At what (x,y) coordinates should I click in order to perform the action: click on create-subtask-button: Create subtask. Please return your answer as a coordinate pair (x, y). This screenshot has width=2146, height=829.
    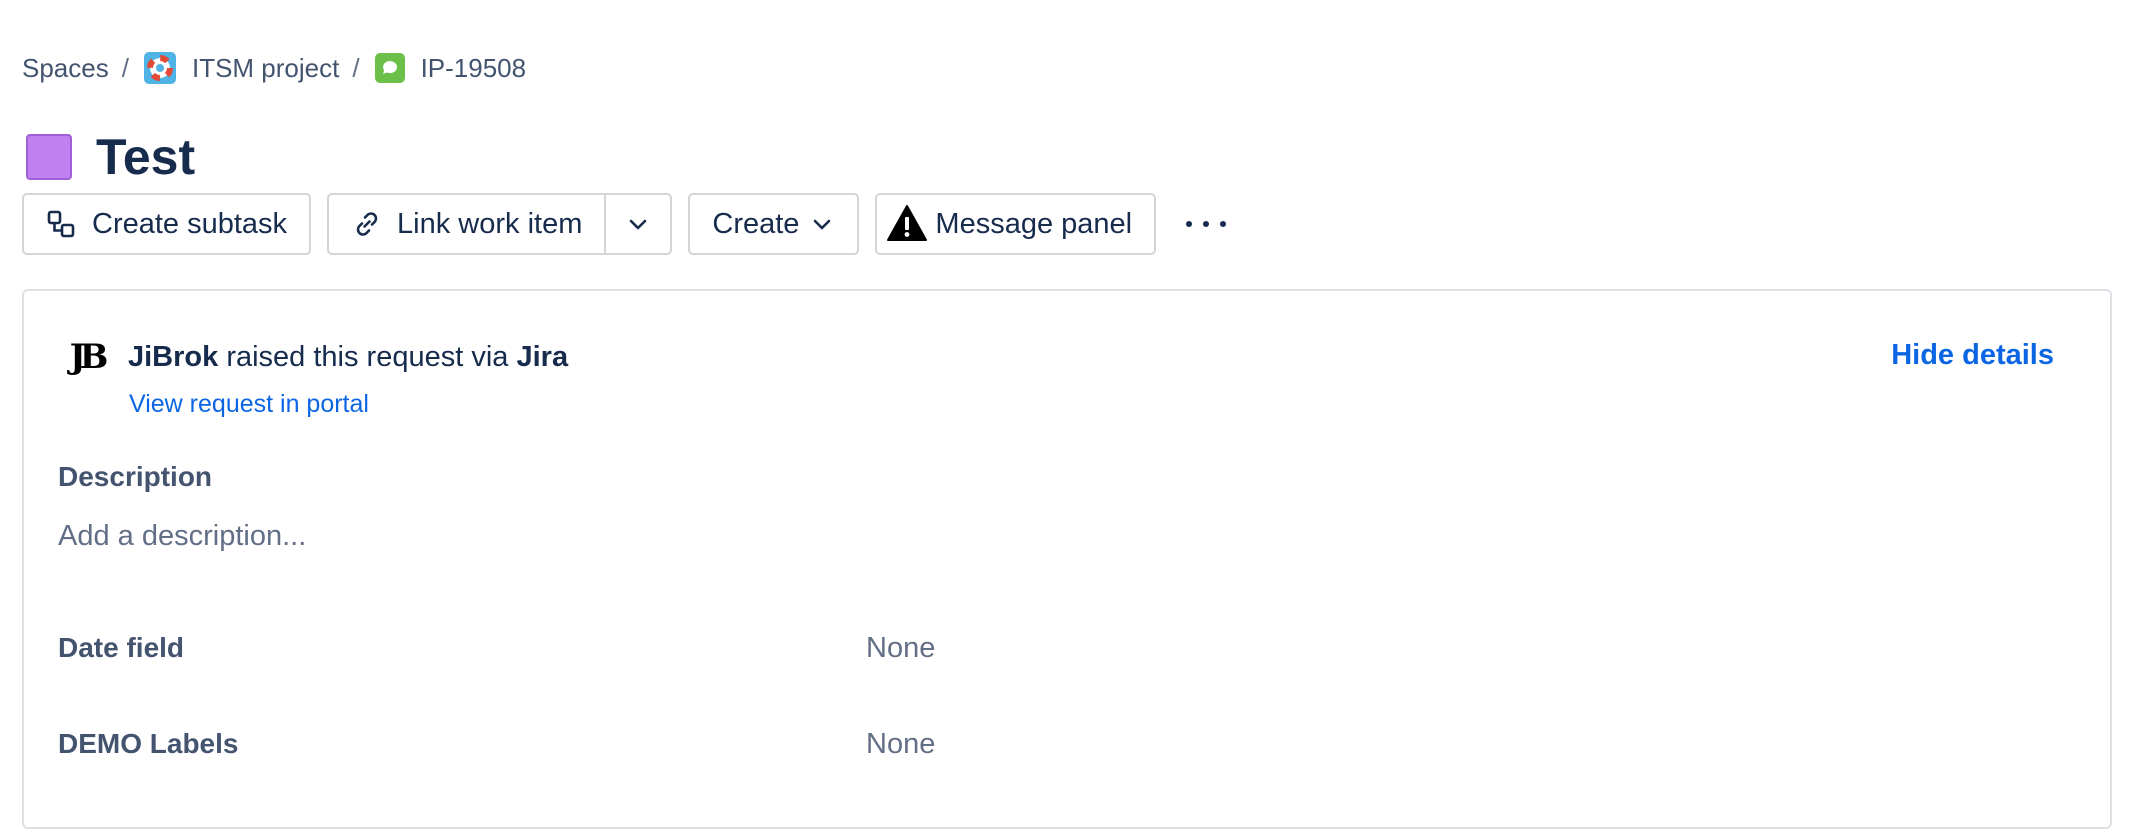
    Looking at the image, I should click on (167, 224).